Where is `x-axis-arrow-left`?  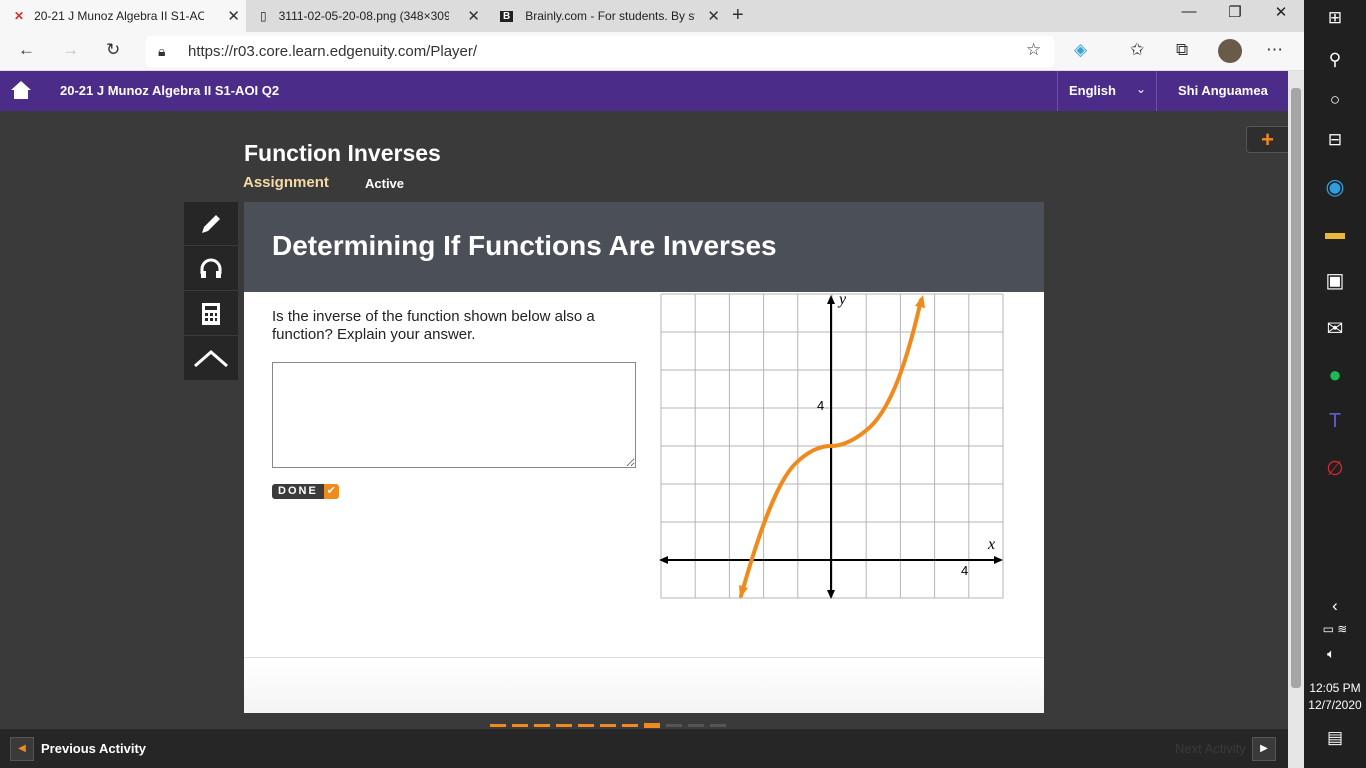
x-axis-arrow-left is located at coordinates (663, 560).